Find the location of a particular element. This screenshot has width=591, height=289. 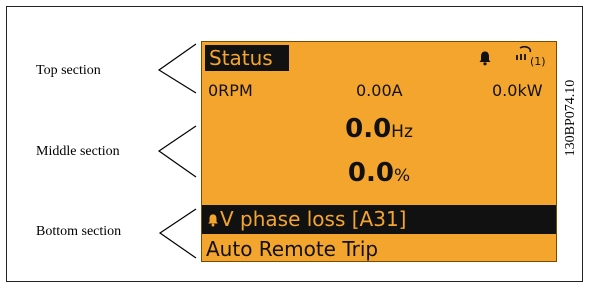

middle-bracket is located at coordinates (177, 151).